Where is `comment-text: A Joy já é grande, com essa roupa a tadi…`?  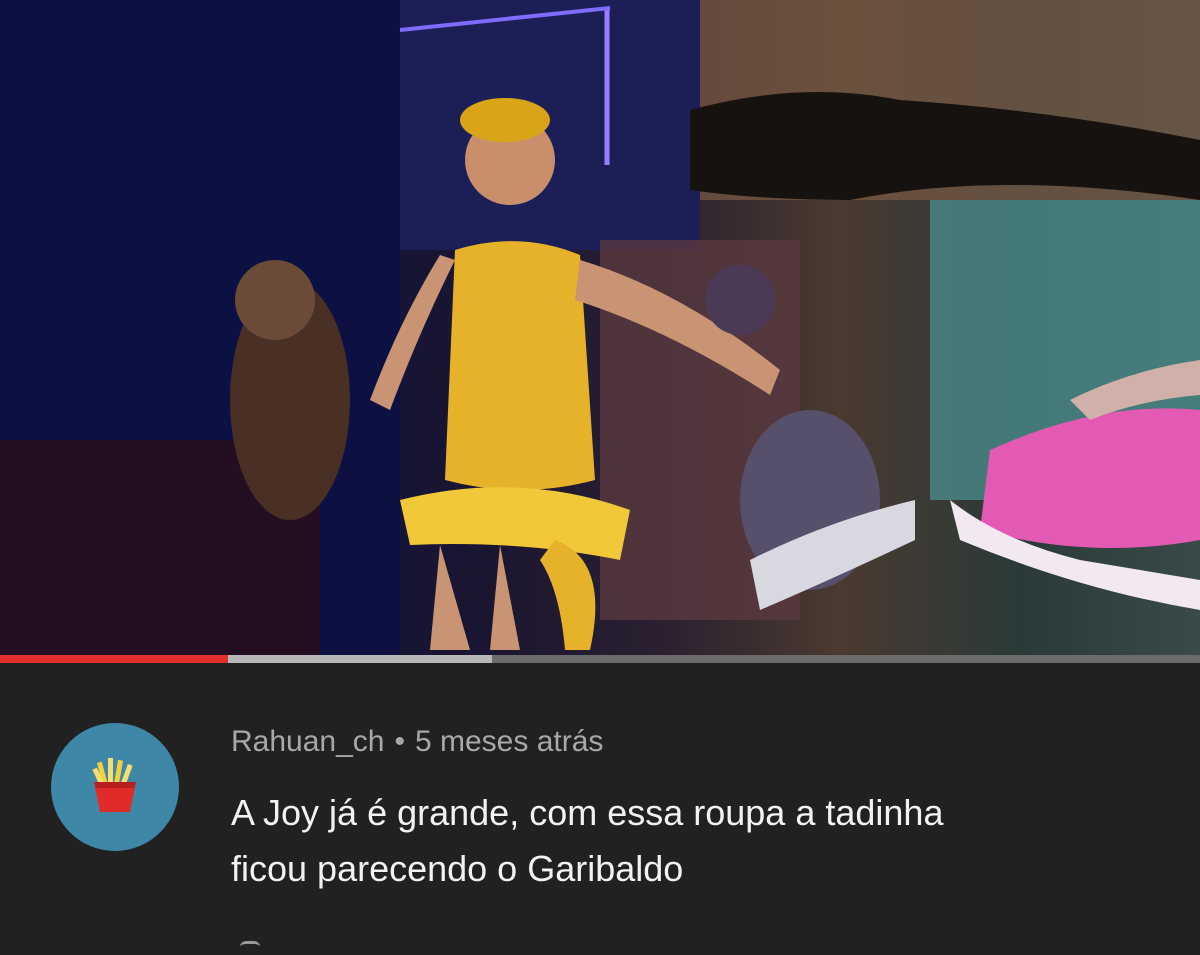 comment-text: A Joy já é grande, com essa roupa a tadi… is located at coordinates (696, 841).